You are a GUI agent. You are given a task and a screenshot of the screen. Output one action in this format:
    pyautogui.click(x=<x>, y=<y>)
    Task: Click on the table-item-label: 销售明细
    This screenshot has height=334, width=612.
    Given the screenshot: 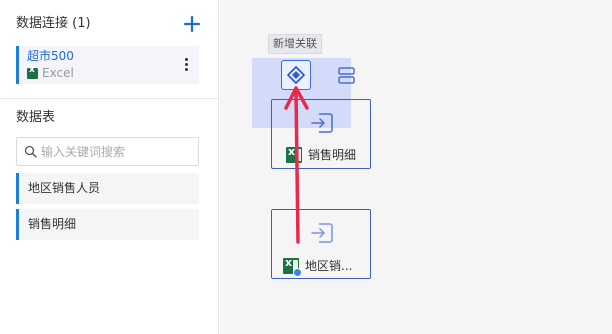 What is the action you would take?
    pyautogui.click(x=52, y=224)
    